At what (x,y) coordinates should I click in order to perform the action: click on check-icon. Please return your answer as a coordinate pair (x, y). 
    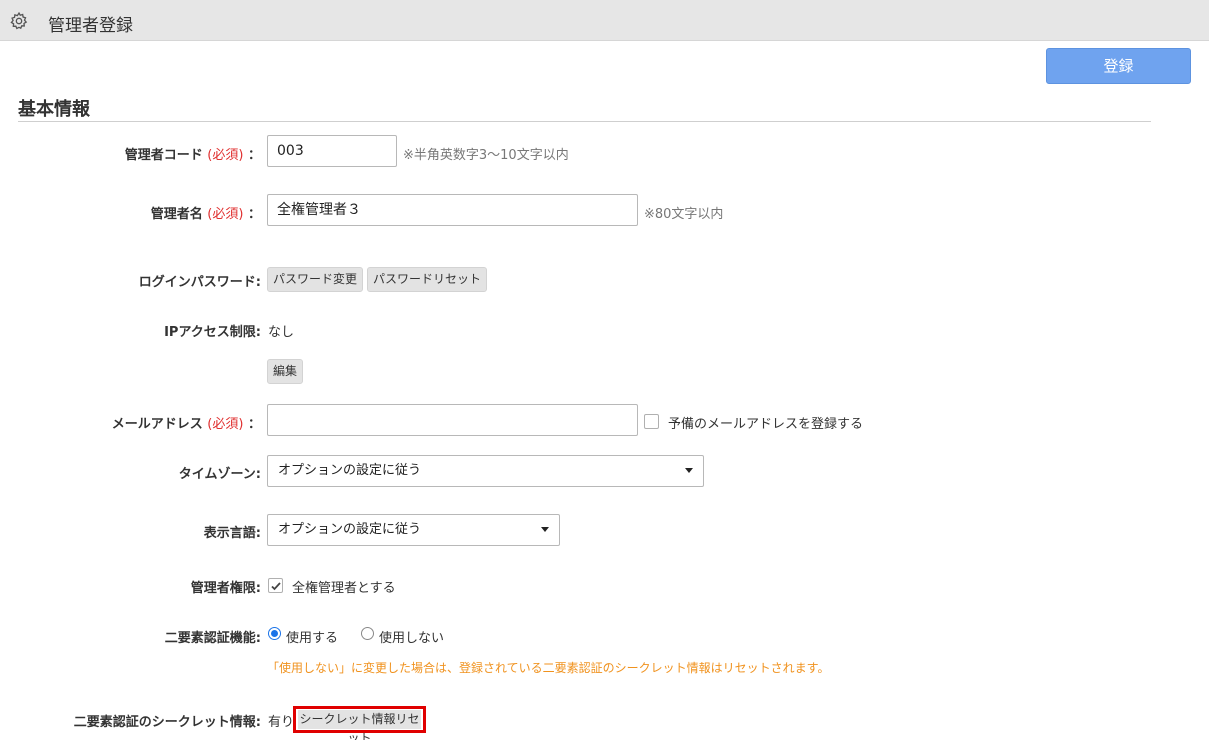
    Looking at the image, I should click on (276, 586).